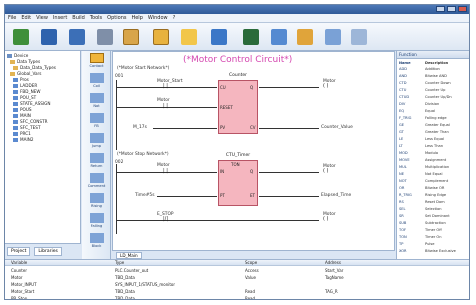 The height and width of the screenshot is (305, 476). I want to click on column-header: Variable, so click(19, 262).